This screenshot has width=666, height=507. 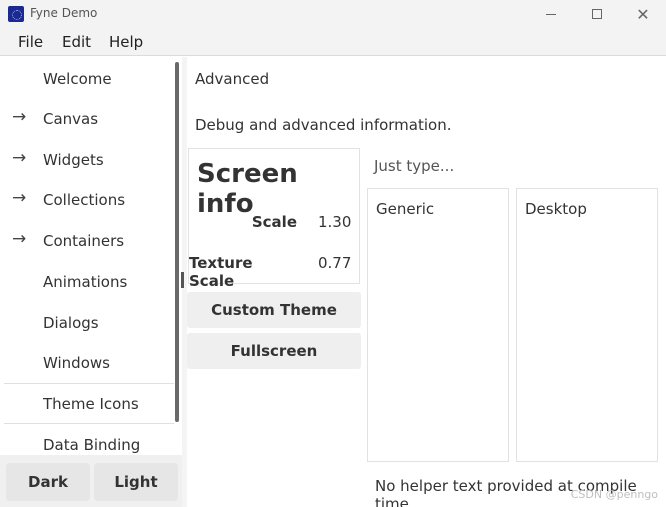 I want to click on sidebar-item-windows: Windows, so click(x=89, y=363).